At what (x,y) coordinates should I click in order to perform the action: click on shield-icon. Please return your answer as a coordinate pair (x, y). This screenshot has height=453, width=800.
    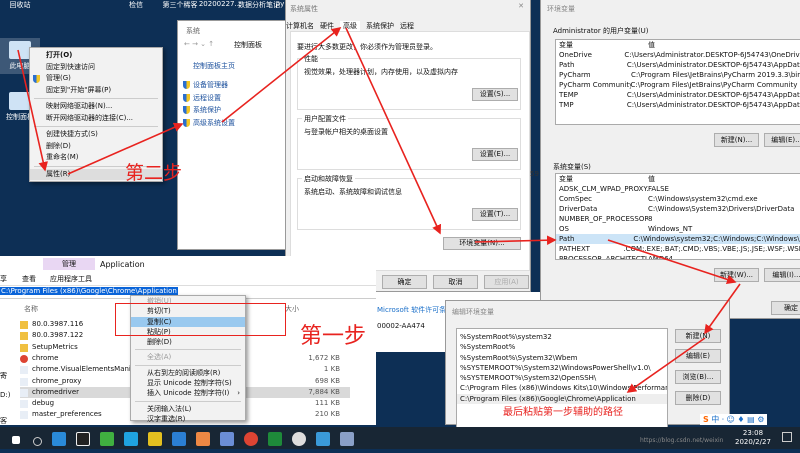
    Looking at the image, I should click on (186, 98).